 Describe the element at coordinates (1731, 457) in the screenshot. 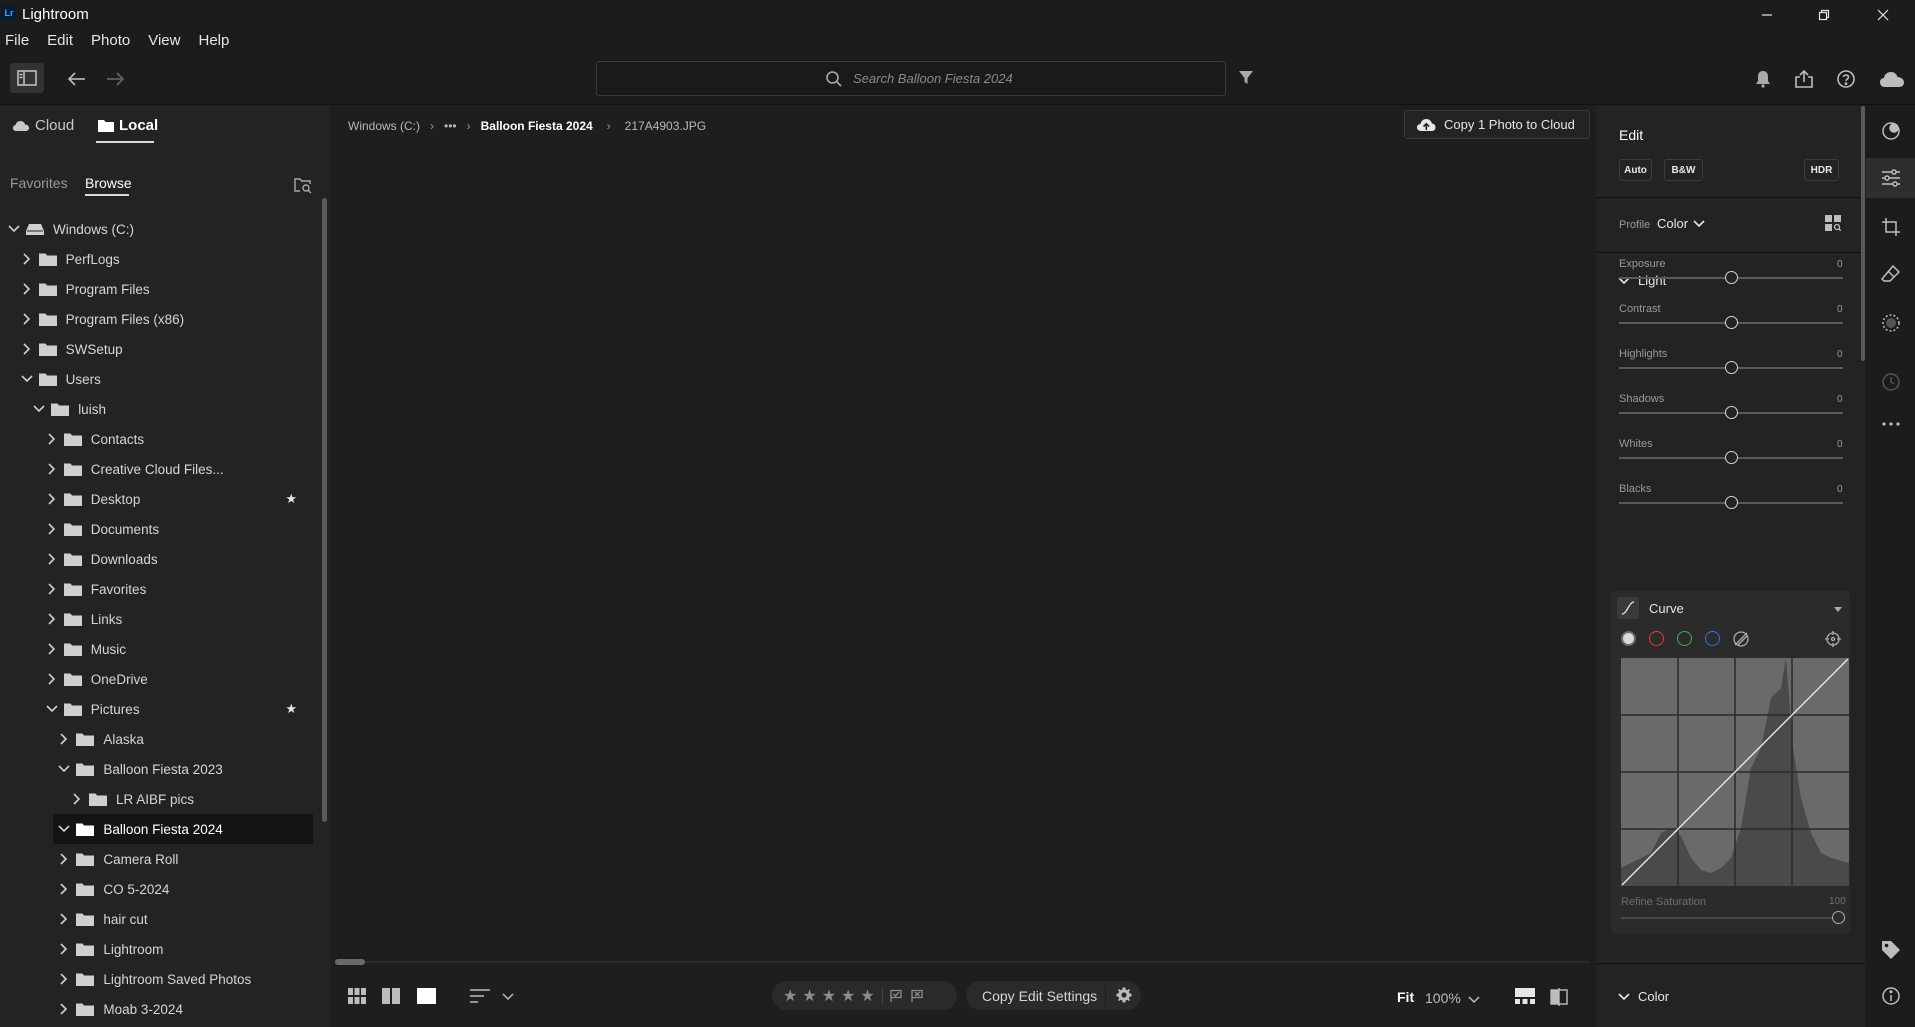

I see `whites-slider-thumb` at that location.